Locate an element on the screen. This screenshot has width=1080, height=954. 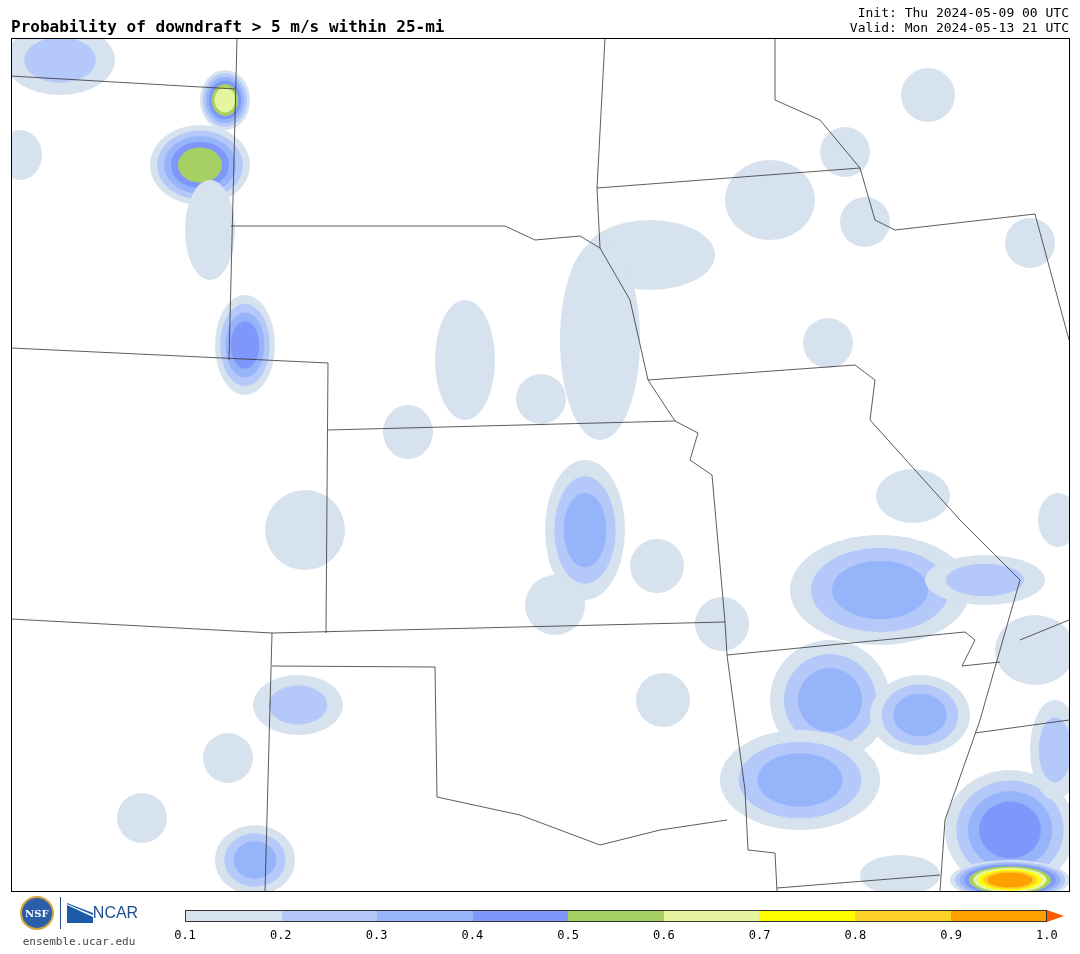
site-url: ensemble.ucar.edu is located at coordinates (79, 942).